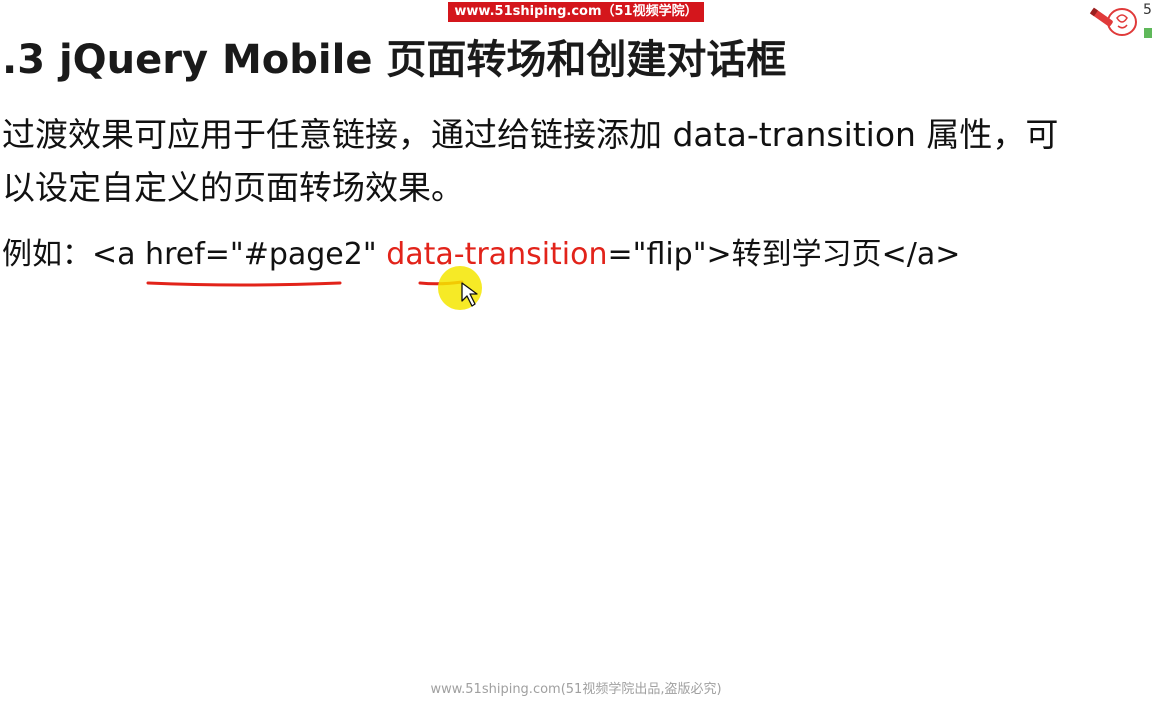 Image resolution: width=1152 pixels, height=720 pixels. What do you see at coordinates (497, 254) in the screenshot?
I see `example-code-attr: data-transition` at bounding box center [497, 254].